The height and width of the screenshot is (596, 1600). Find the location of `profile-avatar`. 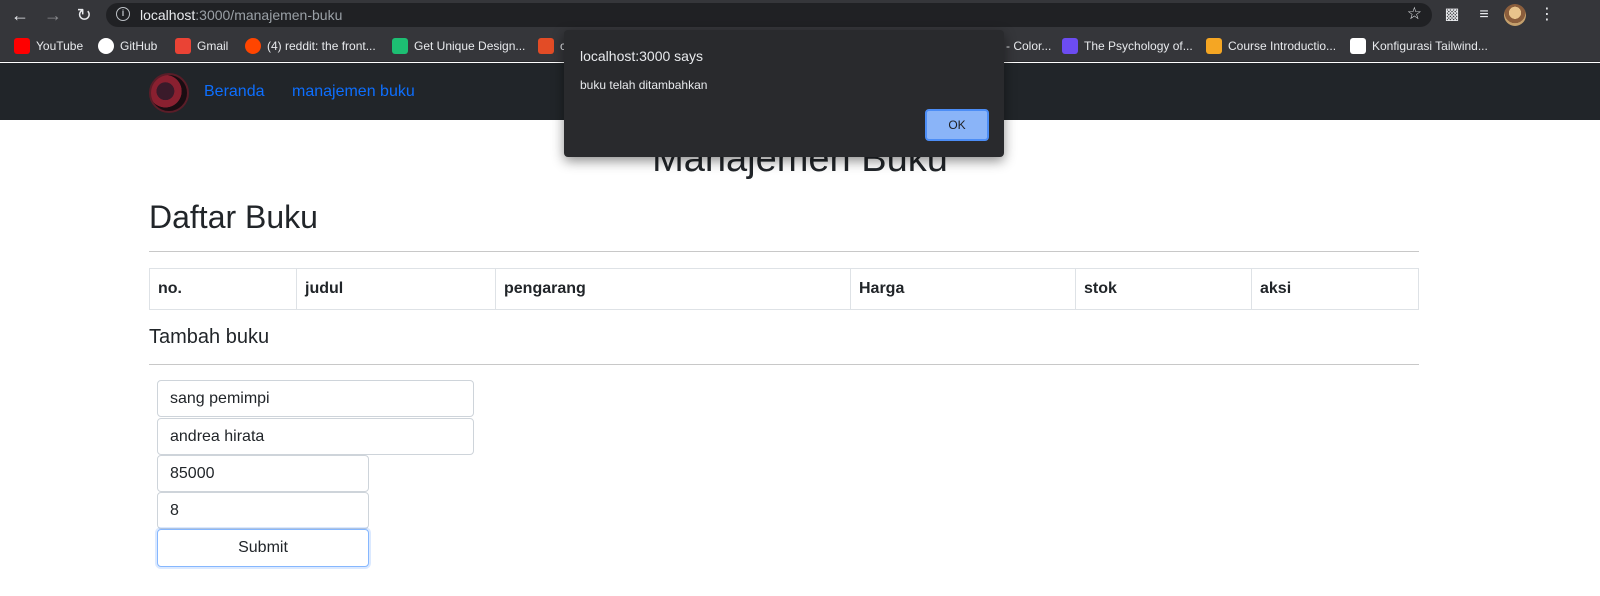

profile-avatar is located at coordinates (1515, 15).